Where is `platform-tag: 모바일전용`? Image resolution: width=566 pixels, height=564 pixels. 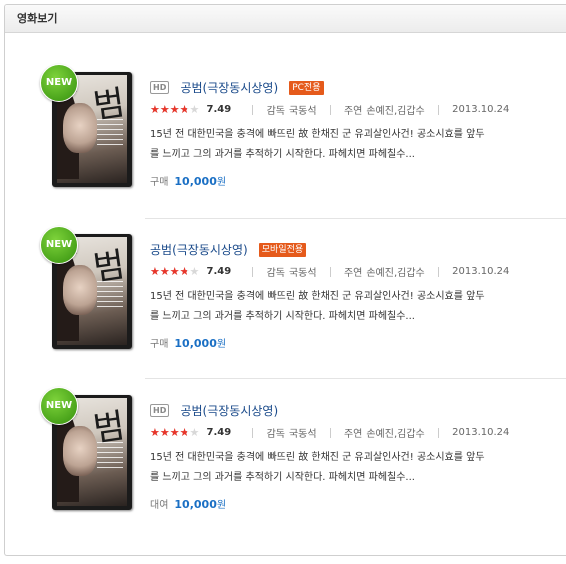
platform-tag: 모바일전용 is located at coordinates (282, 249).